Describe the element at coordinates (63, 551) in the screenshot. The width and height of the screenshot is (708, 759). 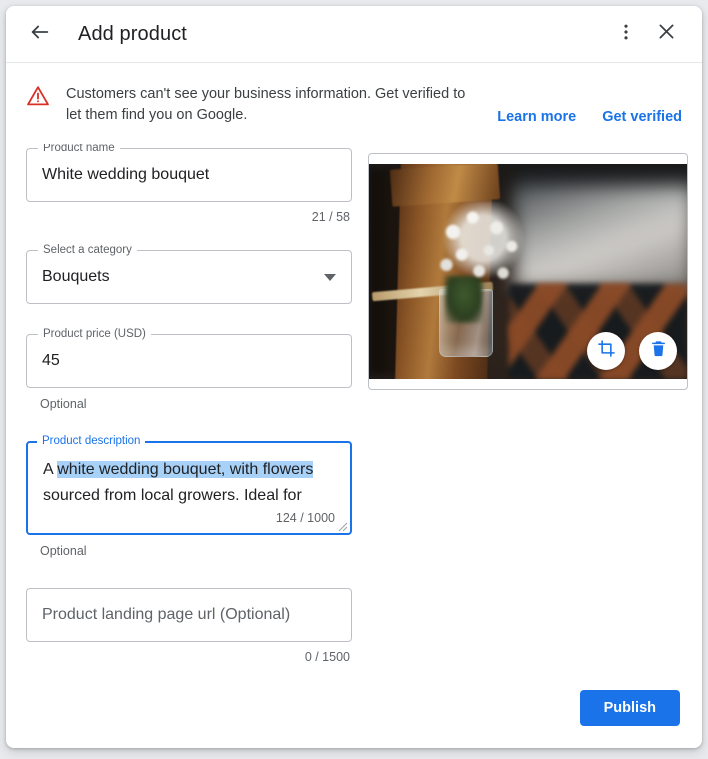
I see `description-helper-text: Optional` at that location.